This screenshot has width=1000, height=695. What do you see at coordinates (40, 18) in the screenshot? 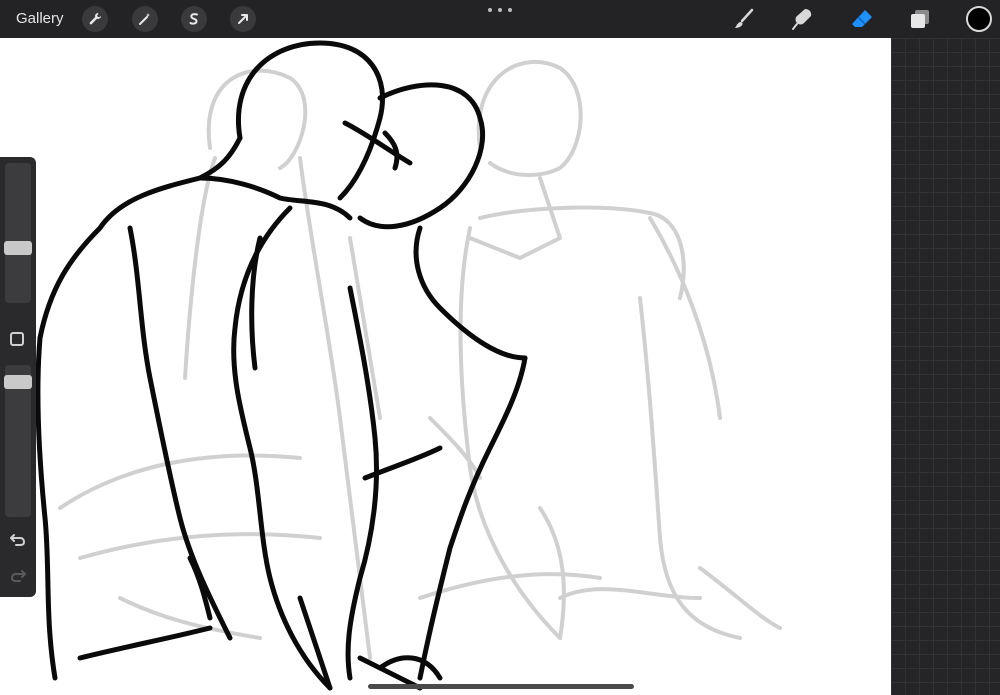
I see `gallery-button: Gallery` at bounding box center [40, 18].